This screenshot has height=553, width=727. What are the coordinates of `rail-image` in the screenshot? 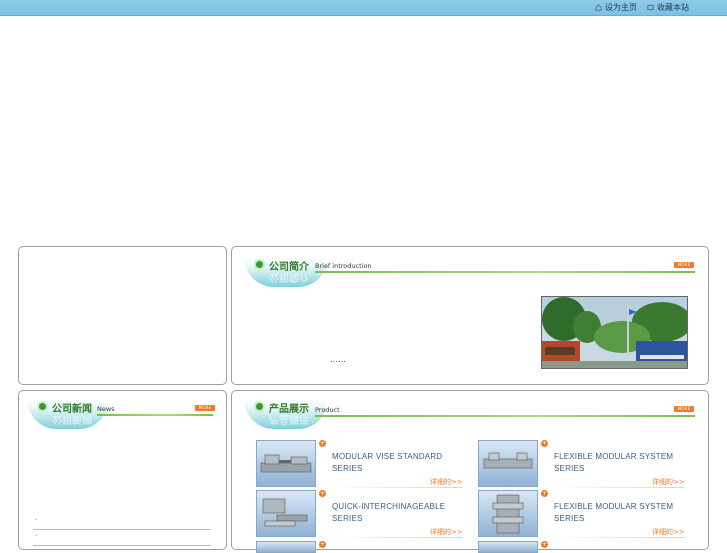 It's located at (508, 460).